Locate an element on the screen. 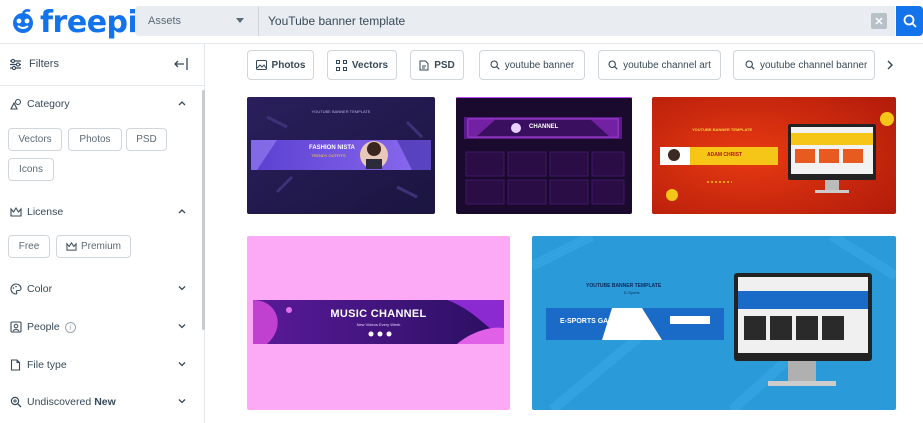 Image resolution: width=923 pixels, height=423 pixels. license-section-header: License is located at coordinates (99, 212).